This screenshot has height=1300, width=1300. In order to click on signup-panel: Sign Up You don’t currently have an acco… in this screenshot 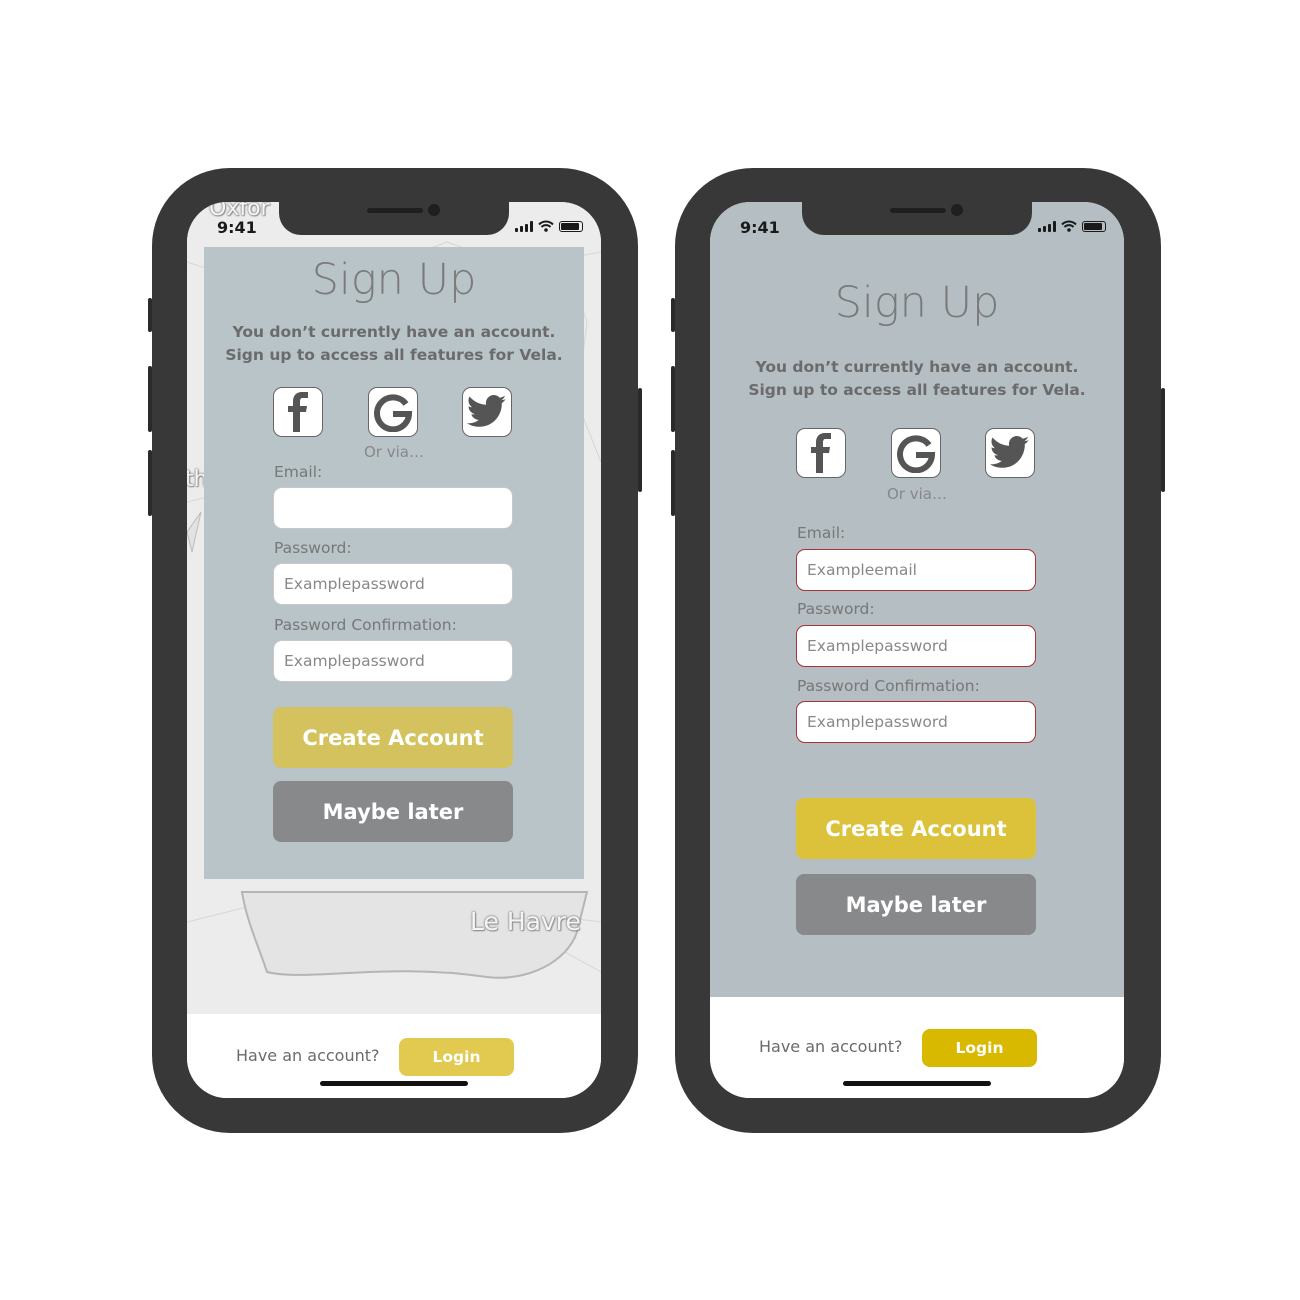, I will do `click(394, 563)`.